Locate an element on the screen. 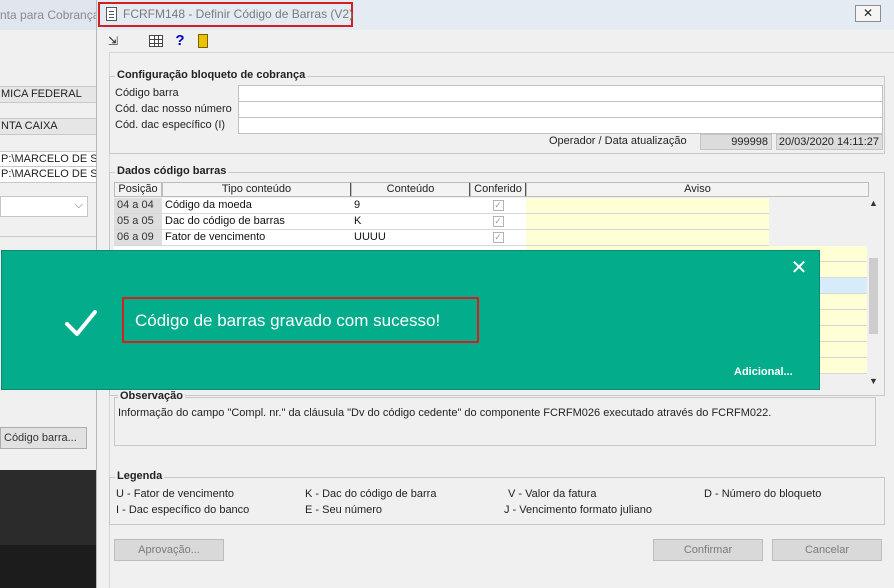 This screenshot has height=588, width=894. legenda-item: J - Vencimento formato juliano is located at coordinates (578, 510).